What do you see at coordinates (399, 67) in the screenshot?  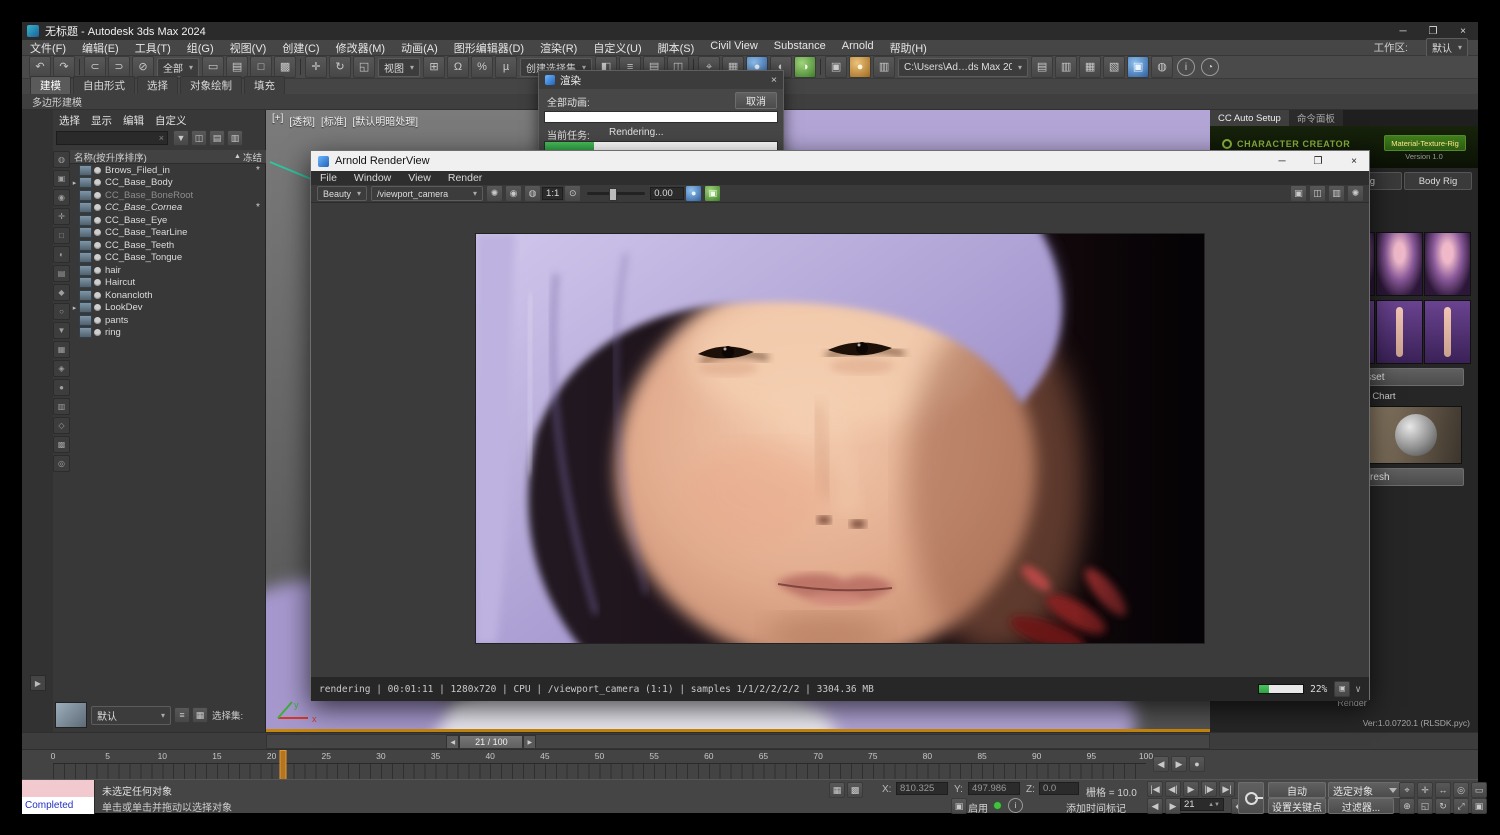 I see `reference-coordinate-combo: 视图 ▾` at bounding box center [399, 67].